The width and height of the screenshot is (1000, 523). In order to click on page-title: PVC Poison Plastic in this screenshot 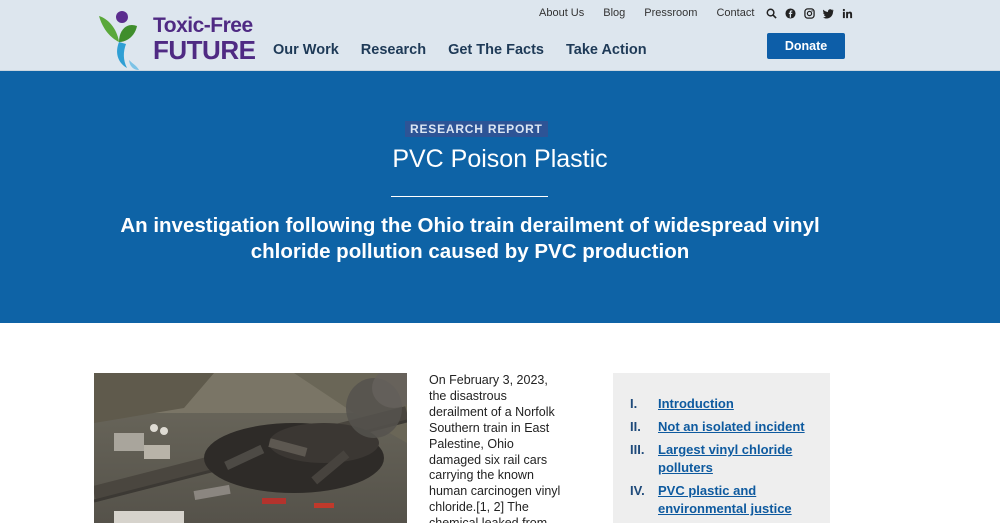, I will do `click(500, 159)`.